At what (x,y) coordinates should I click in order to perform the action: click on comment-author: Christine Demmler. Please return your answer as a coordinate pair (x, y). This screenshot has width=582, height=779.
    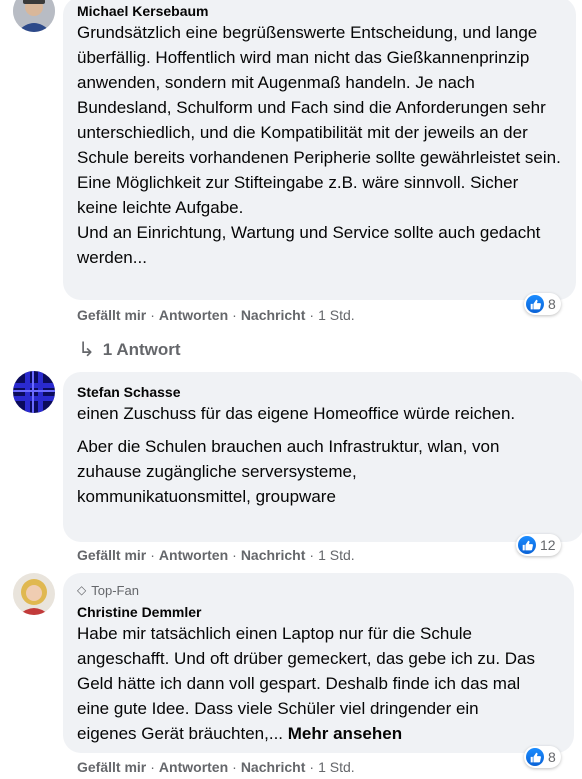
    Looking at the image, I should click on (318, 612).